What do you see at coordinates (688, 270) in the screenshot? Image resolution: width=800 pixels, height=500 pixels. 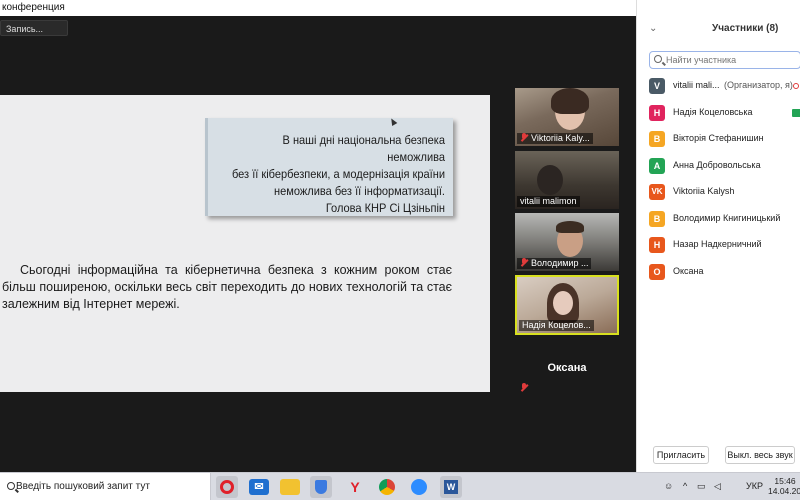 I see `participant-name: Оксана` at bounding box center [688, 270].